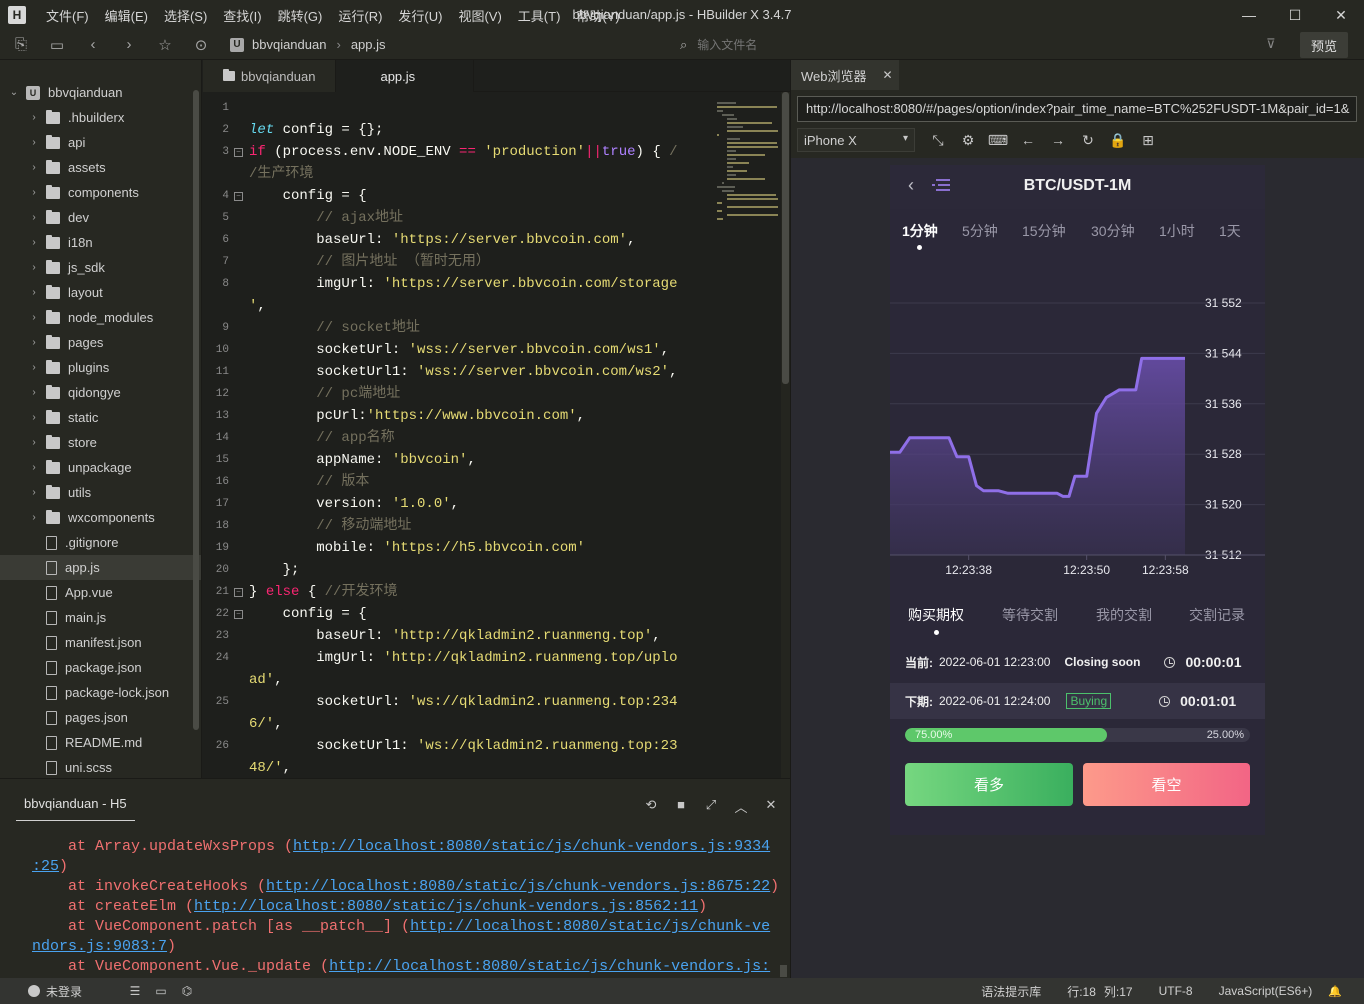 This screenshot has width=1364, height=1004. I want to click on plugin-icon: ⌬, so click(187, 991).